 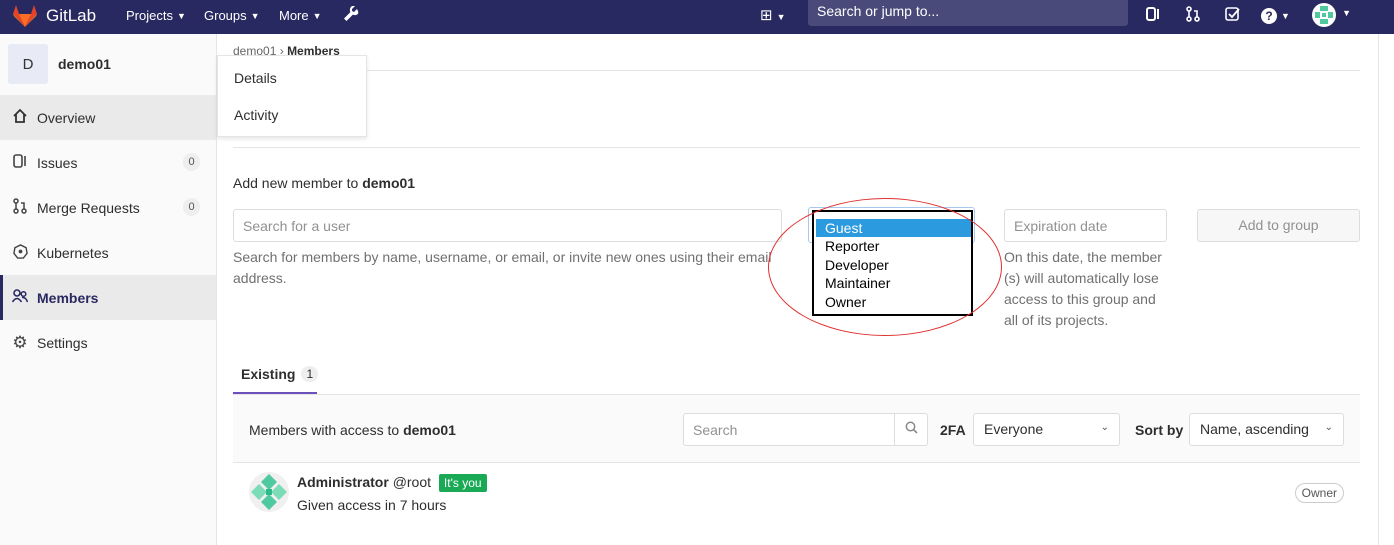 I want to click on expiration-date-input: Expiration date, so click(x=1085, y=225).